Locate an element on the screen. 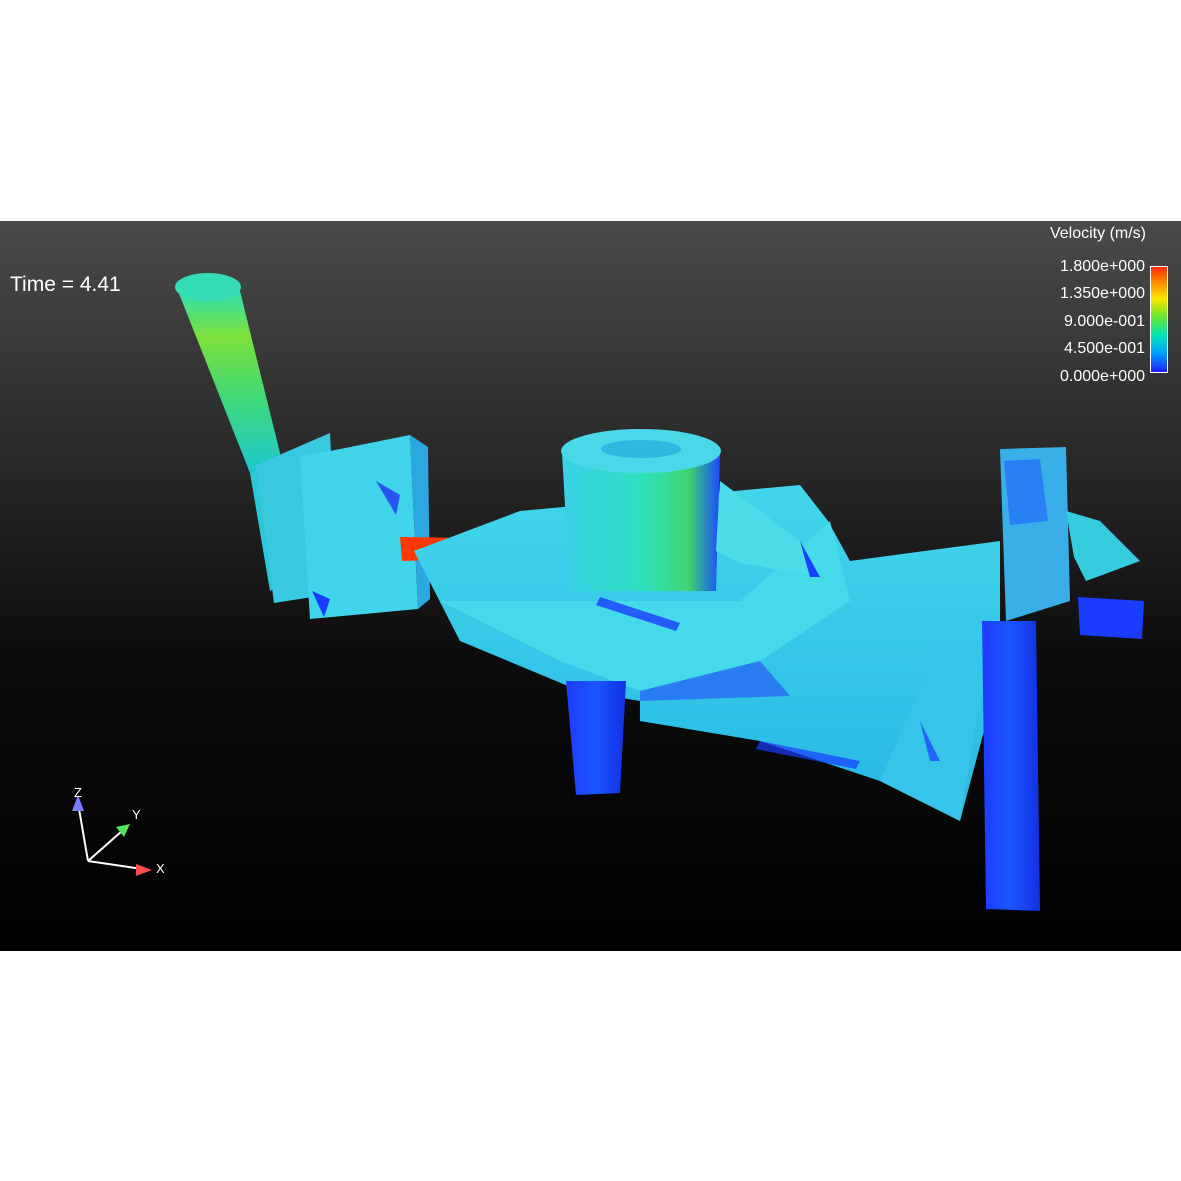 The width and height of the screenshot is (1181, 1181). left-leg is located at coordinates (596, 738).